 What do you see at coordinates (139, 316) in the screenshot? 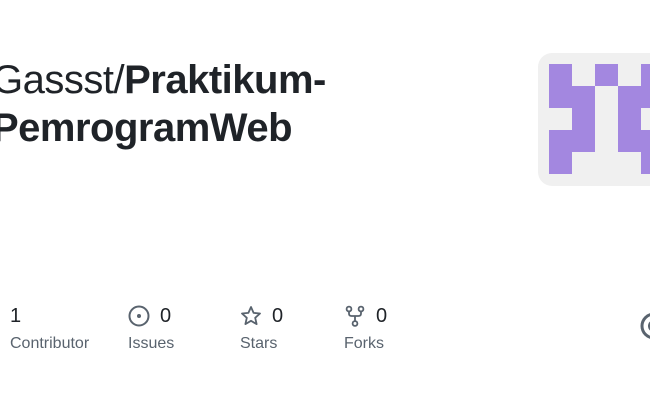
I see `issue-open-icon` at bounding box center [139, 316].